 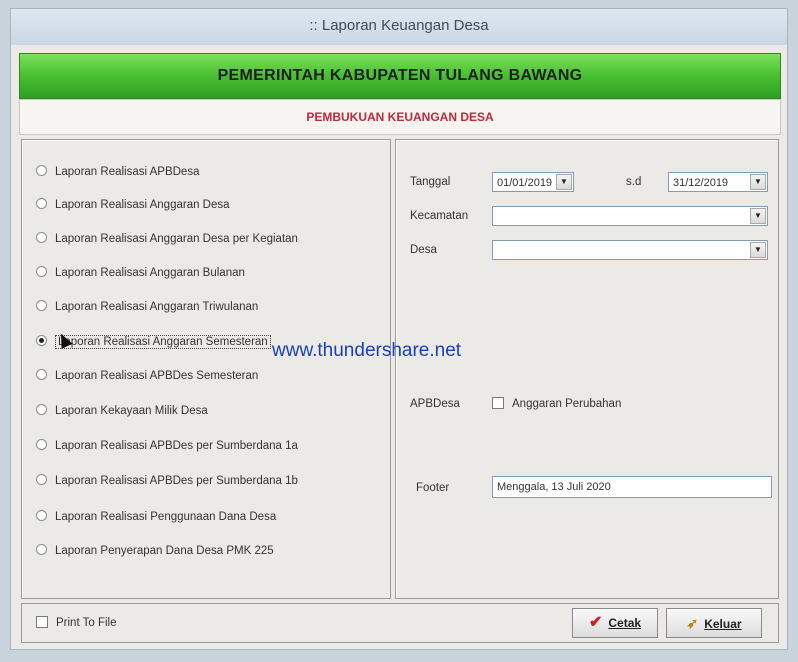 I want to click on date-to-picker: 31/12/2019 ▼, so click(x=718, y=182).